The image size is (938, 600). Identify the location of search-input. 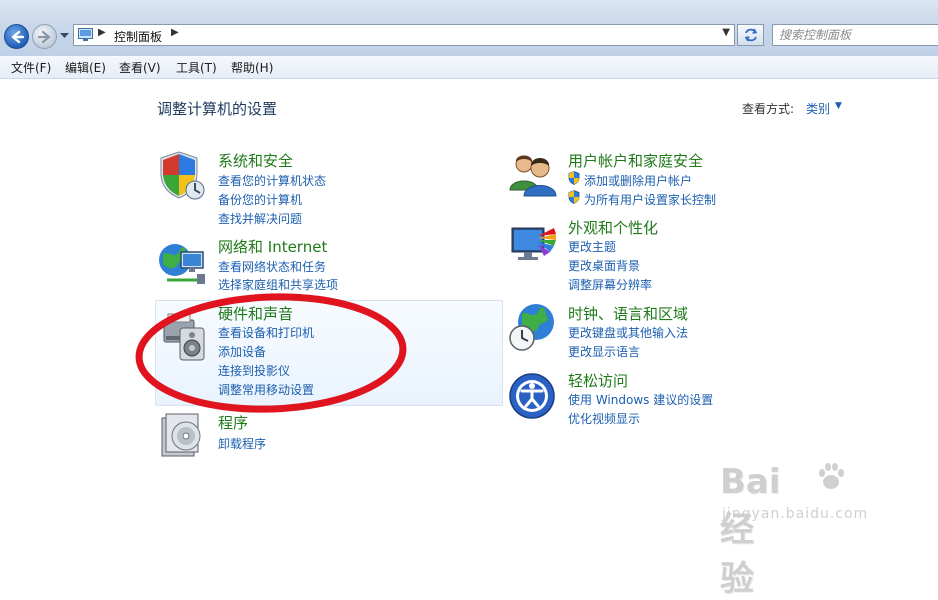
(854, 35).